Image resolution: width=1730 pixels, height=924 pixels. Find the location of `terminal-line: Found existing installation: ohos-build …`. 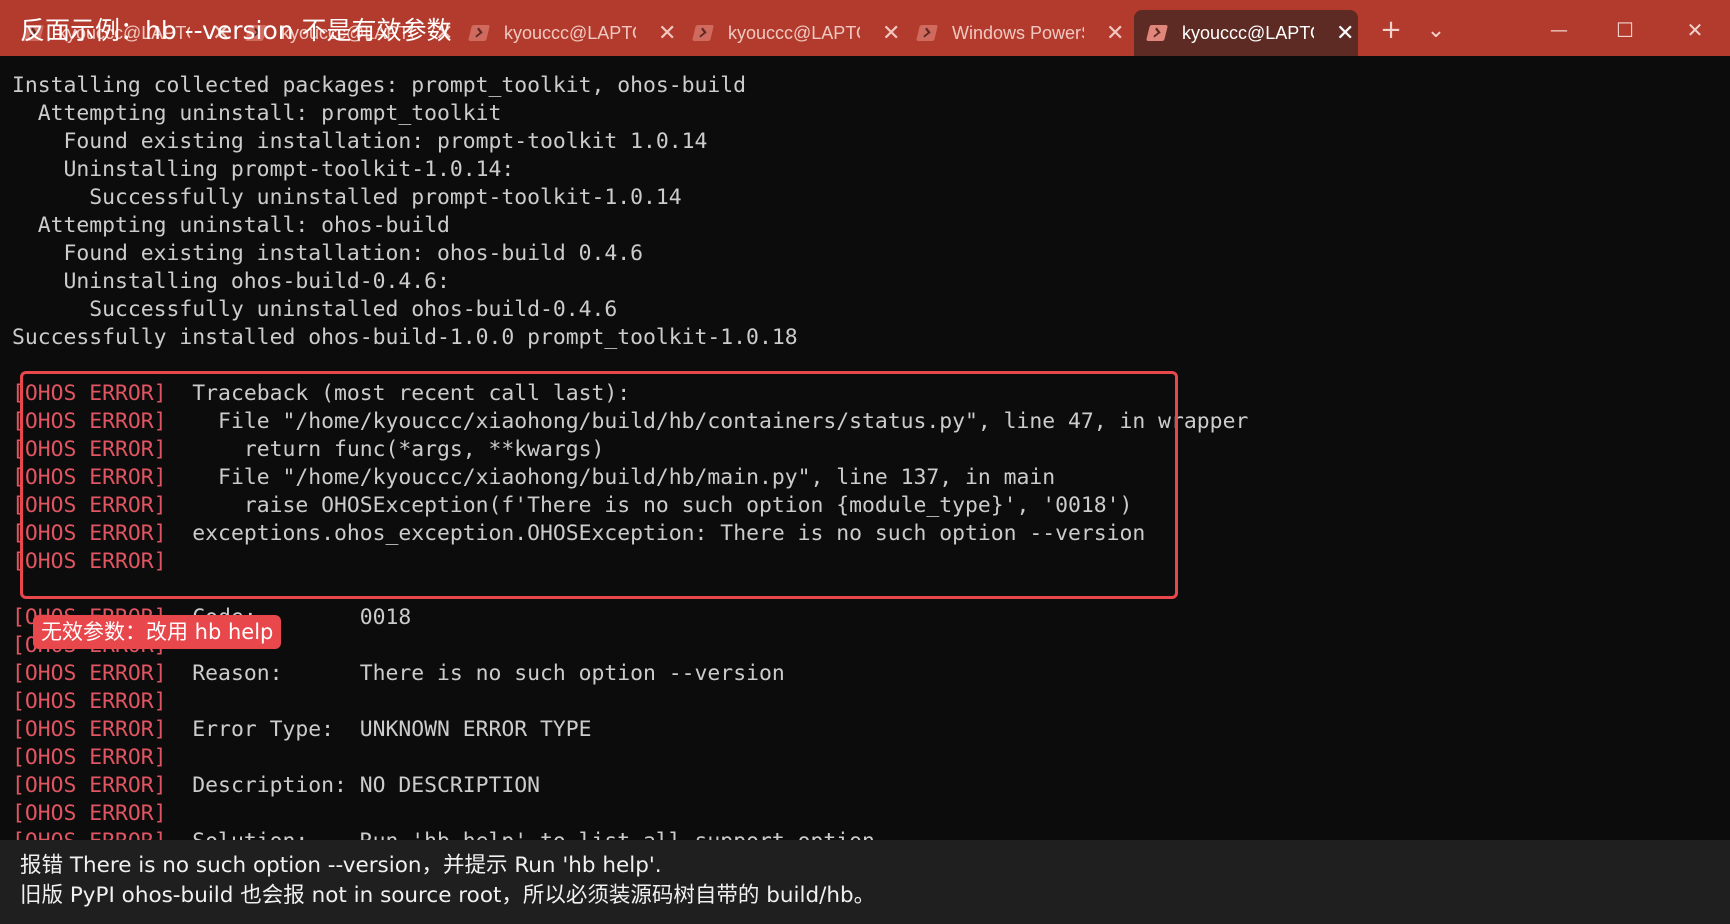

terminal-line: Found existing installation: ohos-build … is located at coordinates (862, 254).